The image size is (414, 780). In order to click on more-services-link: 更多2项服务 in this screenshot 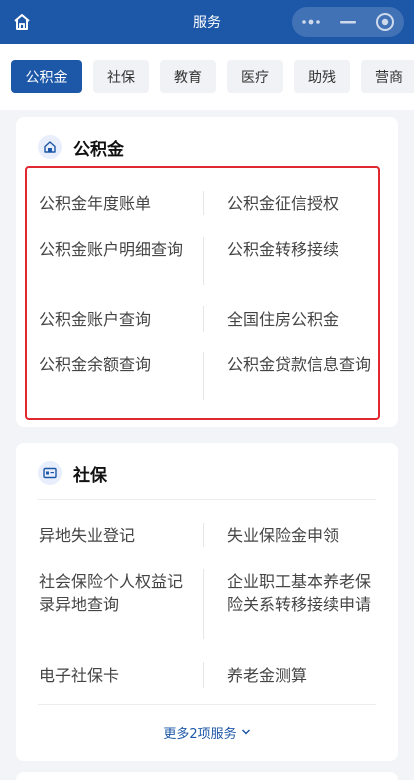, I will do `click(207, 732)`.